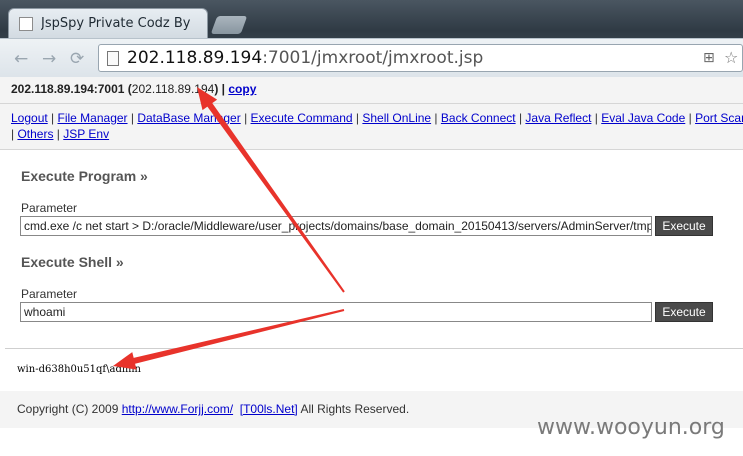  I want to click on watermark: www.wooyun.org, so click(631, 427).